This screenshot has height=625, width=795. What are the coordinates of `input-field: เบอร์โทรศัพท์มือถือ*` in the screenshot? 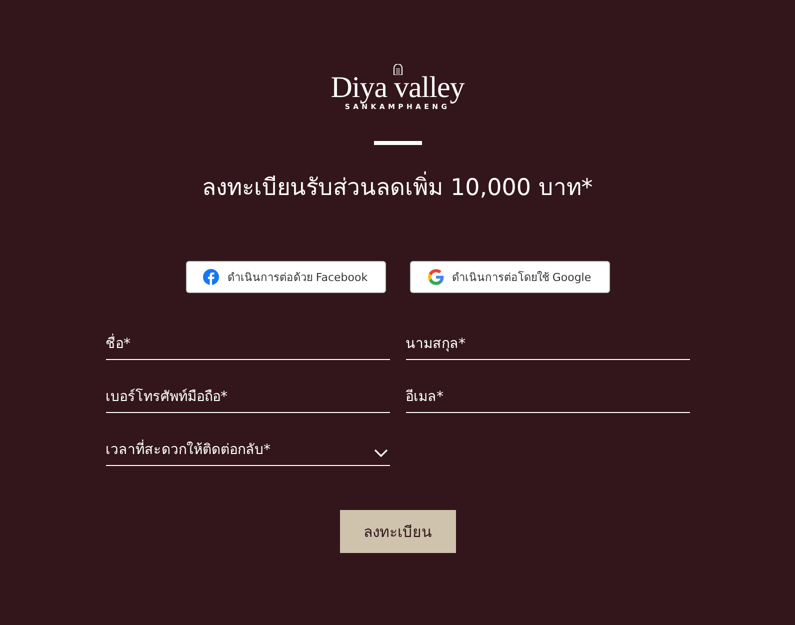 It's located at (248, 397).